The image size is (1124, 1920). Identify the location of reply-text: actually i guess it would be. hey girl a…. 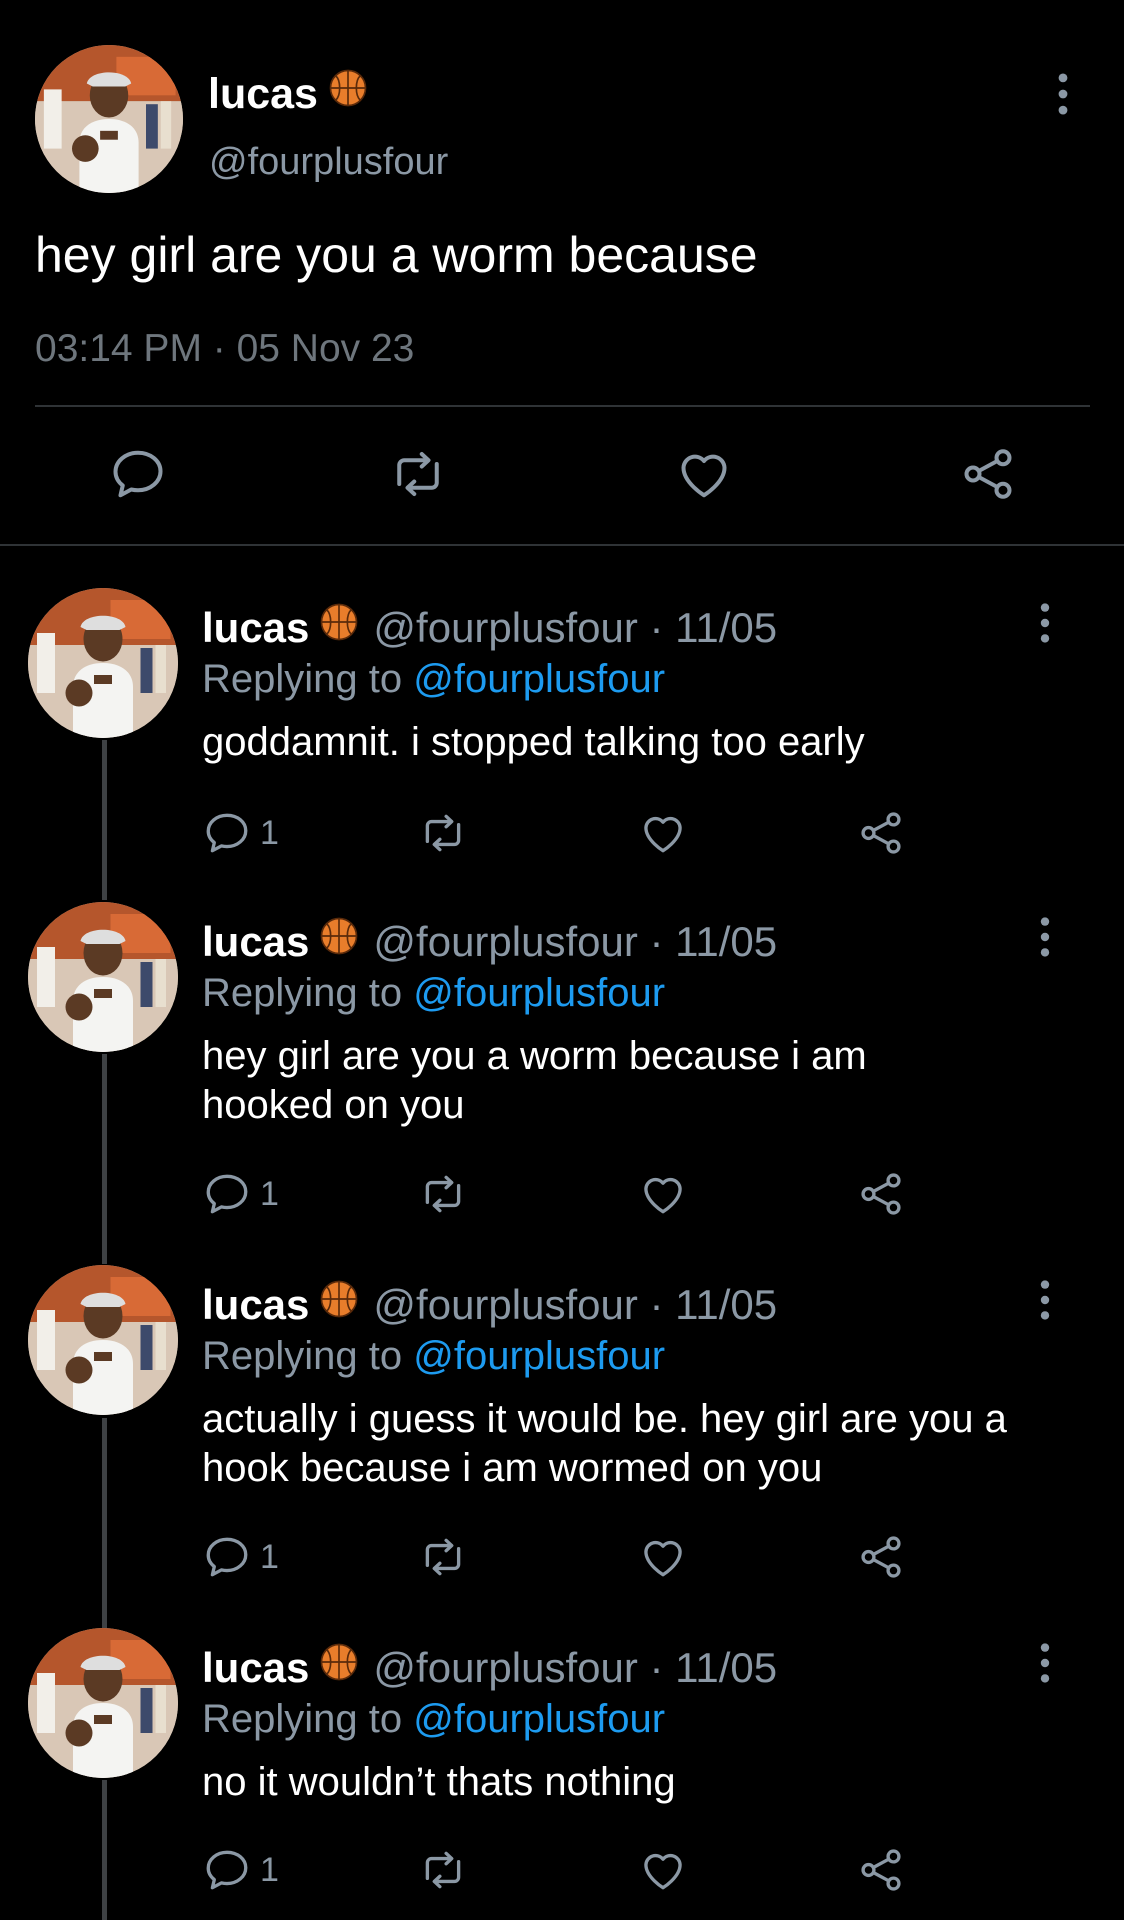
(604, 1443).